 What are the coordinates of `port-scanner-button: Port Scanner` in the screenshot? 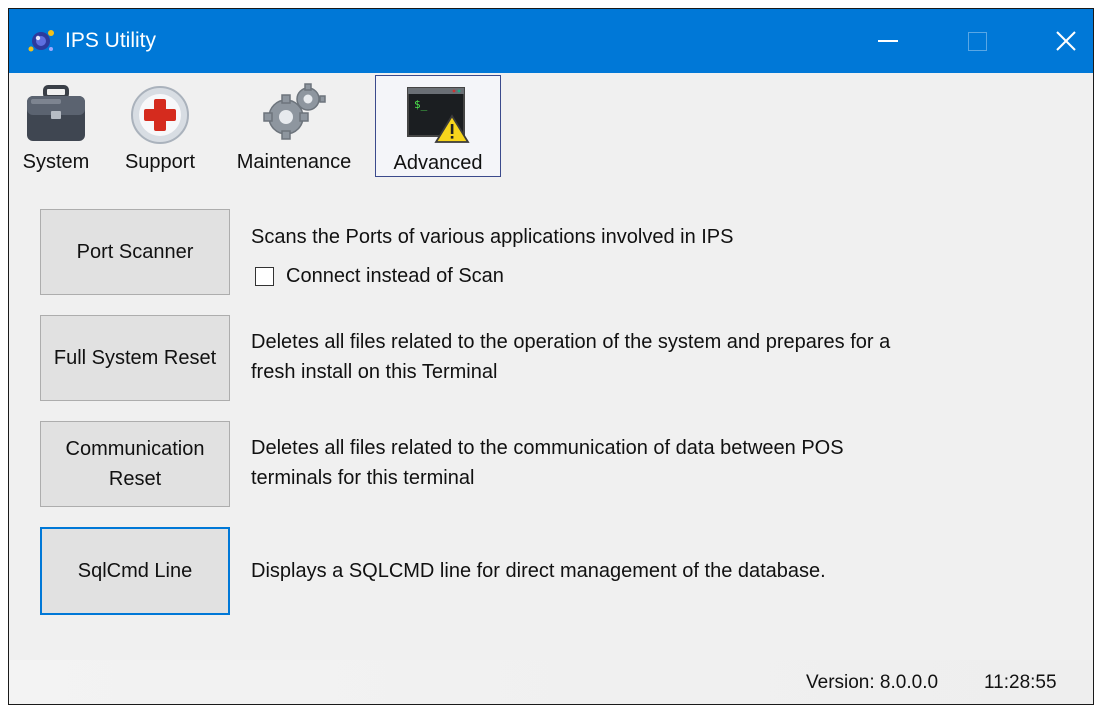 It's located at (135, 252).